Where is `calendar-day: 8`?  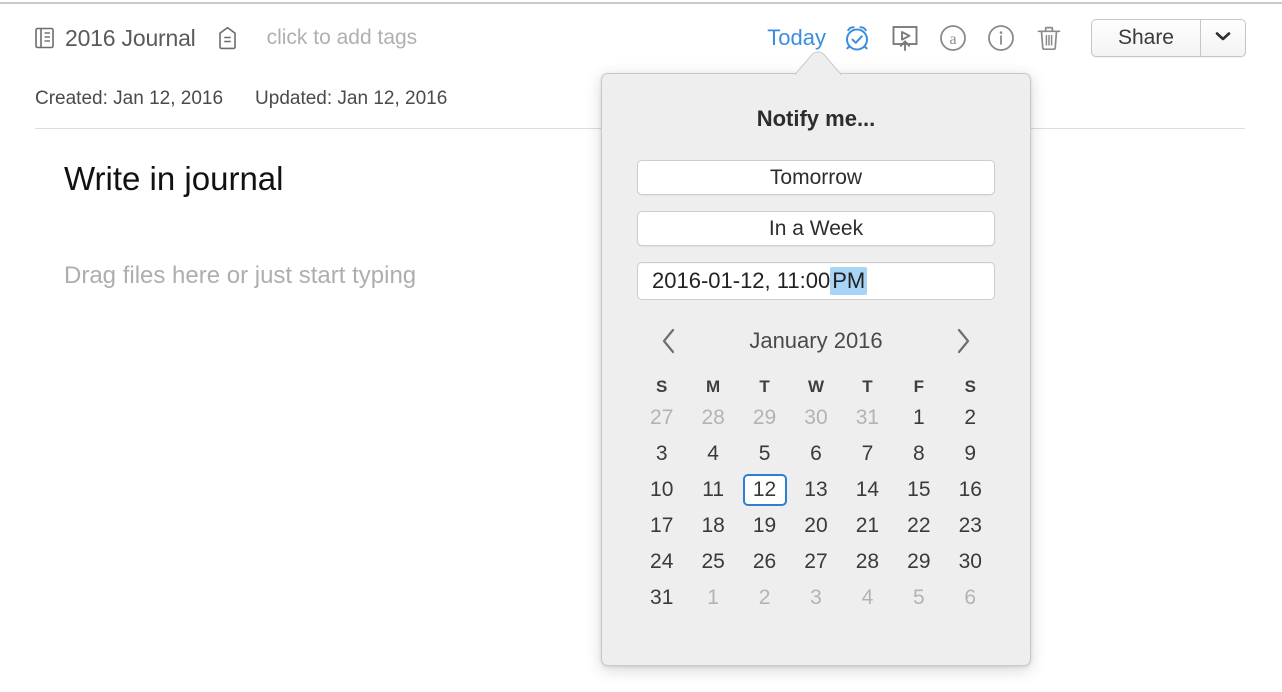
calendar-day: 8 is located at coordinates (918, 454).